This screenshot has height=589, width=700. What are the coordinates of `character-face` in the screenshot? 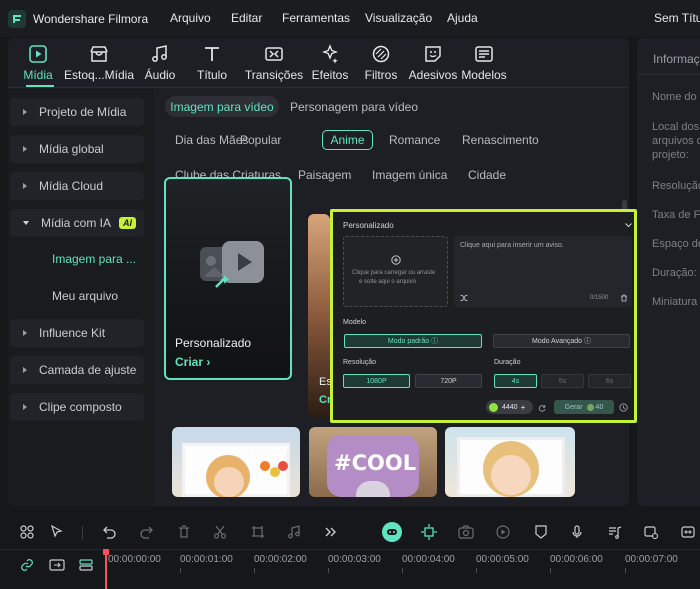 It's located at (229, 482).